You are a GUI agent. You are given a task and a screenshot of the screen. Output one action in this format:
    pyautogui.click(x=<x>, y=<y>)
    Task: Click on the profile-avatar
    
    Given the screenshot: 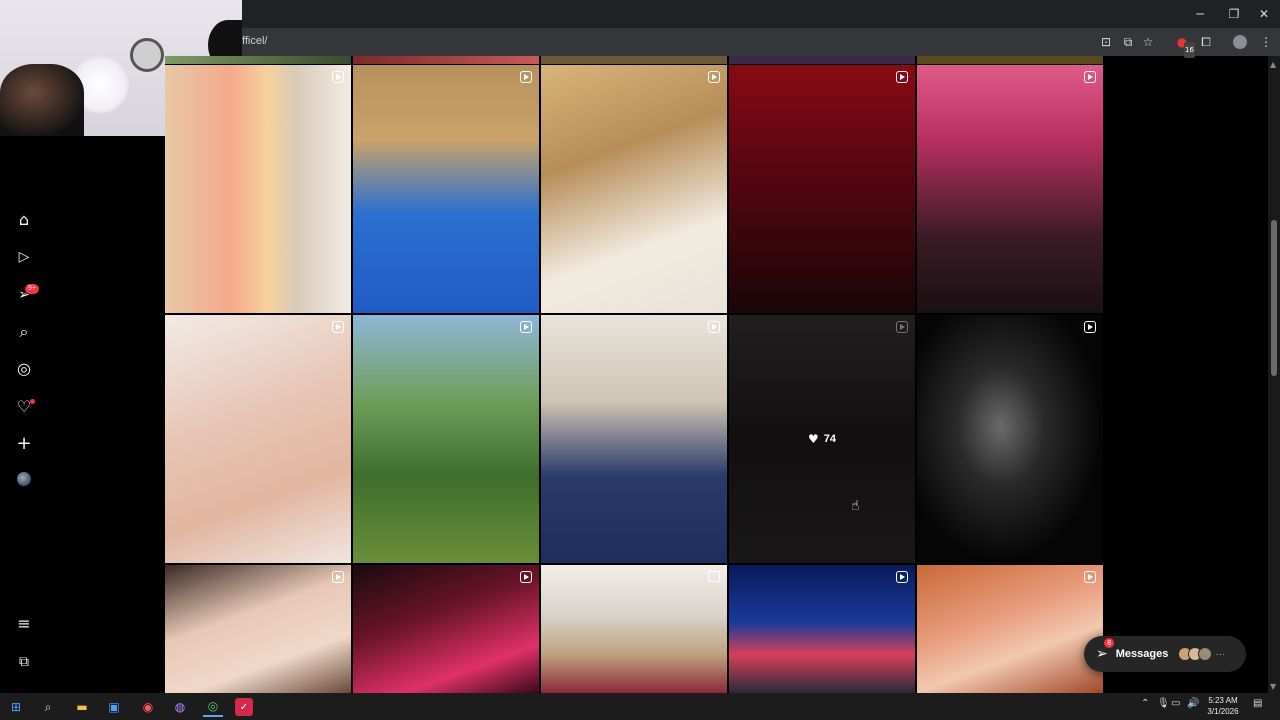 What is the action you would take?
    pyautogui.click(x=1240, y=42)
    